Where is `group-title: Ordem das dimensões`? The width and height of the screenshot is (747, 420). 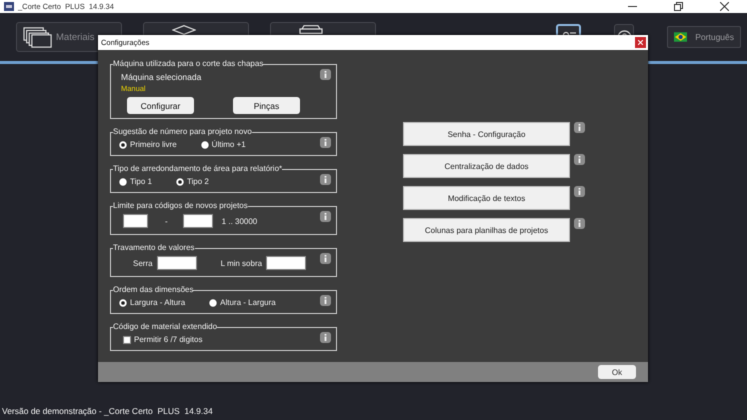 group-title: Ordem das dimensões is located at coordinates (153, 290).